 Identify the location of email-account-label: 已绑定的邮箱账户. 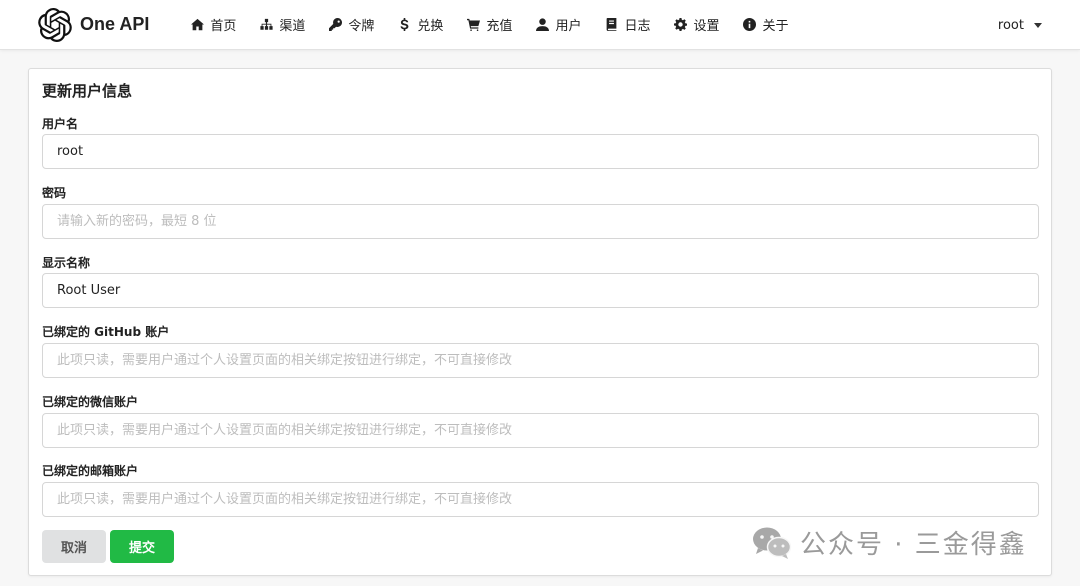
(90, 471).